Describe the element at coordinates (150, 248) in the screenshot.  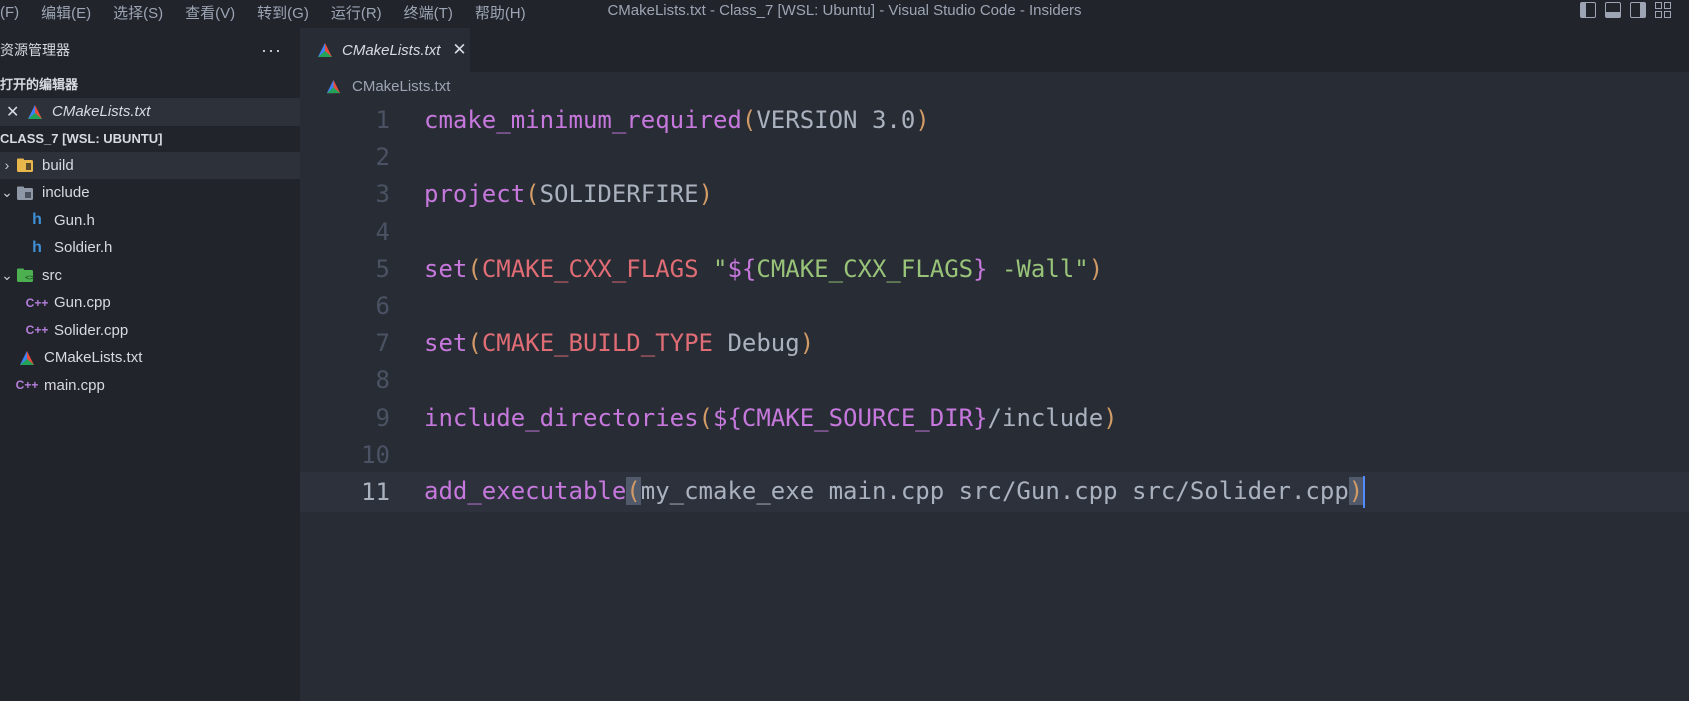
I see `tree-file-soldier-h: h Soldier.h` at that location.